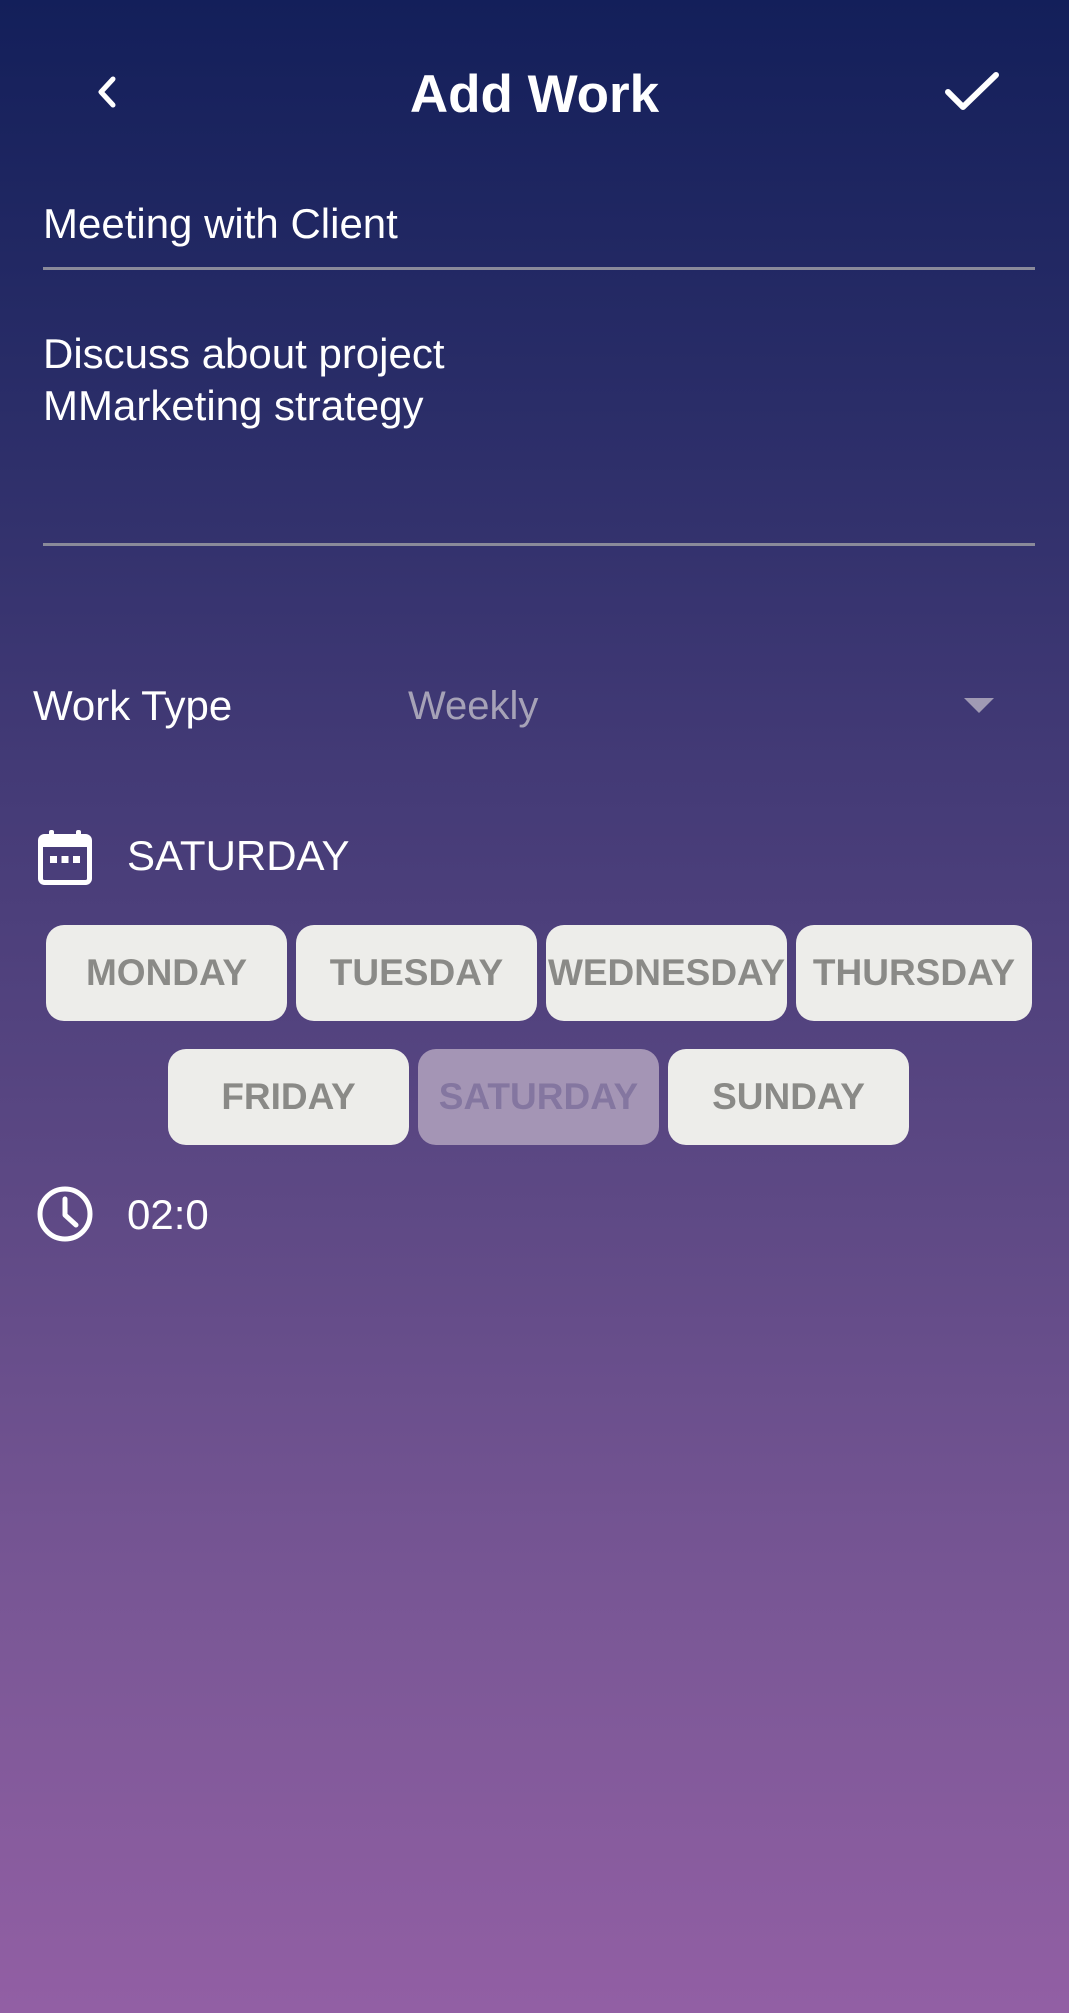 This screenshot has width=1069, height=2013. I want to click on day-chip-thursday: THURSDAY, so click(914, 973).